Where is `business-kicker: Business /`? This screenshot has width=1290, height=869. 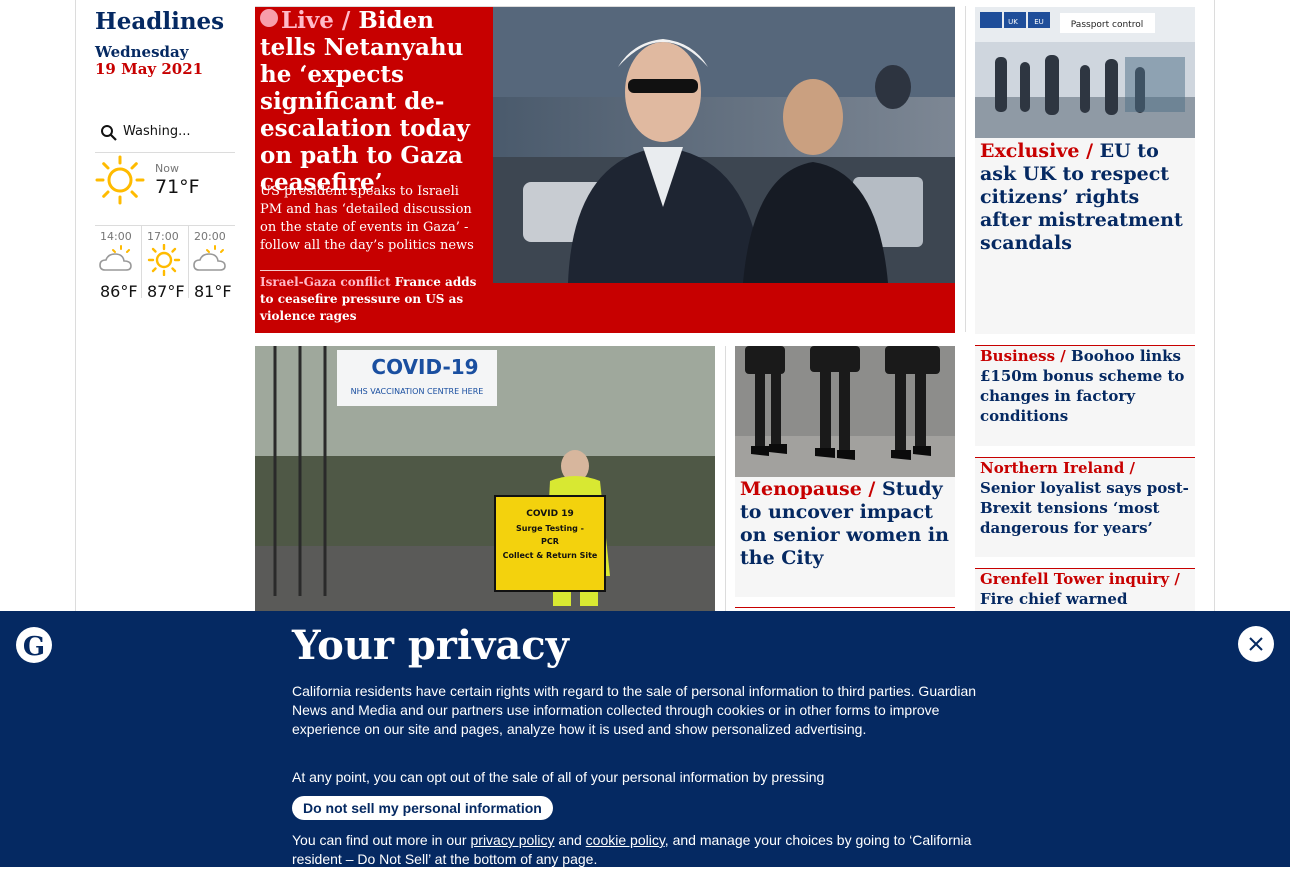
business-kicker: Business / is located at coordinates (1023, 356).